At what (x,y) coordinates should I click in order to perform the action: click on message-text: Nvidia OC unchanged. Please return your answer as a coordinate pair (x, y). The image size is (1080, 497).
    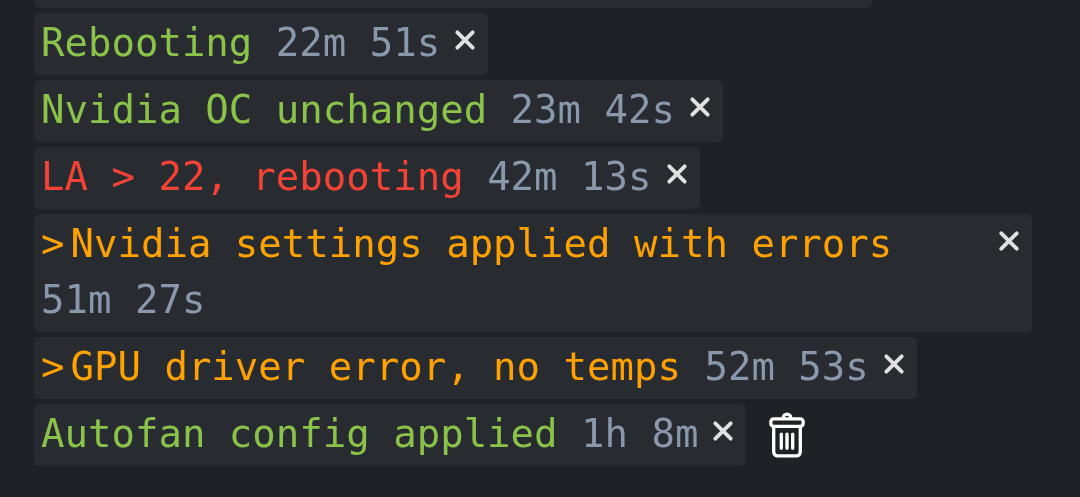
    Looking at the image, I should click on (264, 109).